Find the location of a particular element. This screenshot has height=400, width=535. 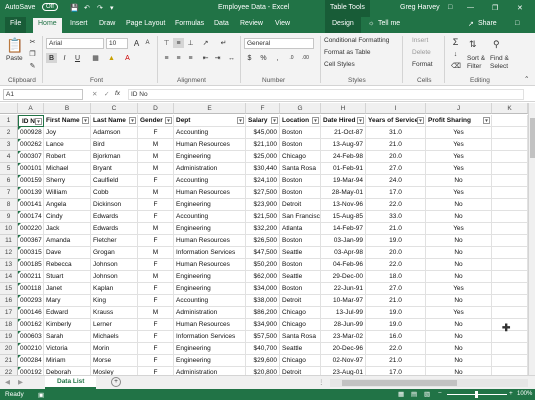

table-cell: $57,500 is located at coordinates (263, 337).